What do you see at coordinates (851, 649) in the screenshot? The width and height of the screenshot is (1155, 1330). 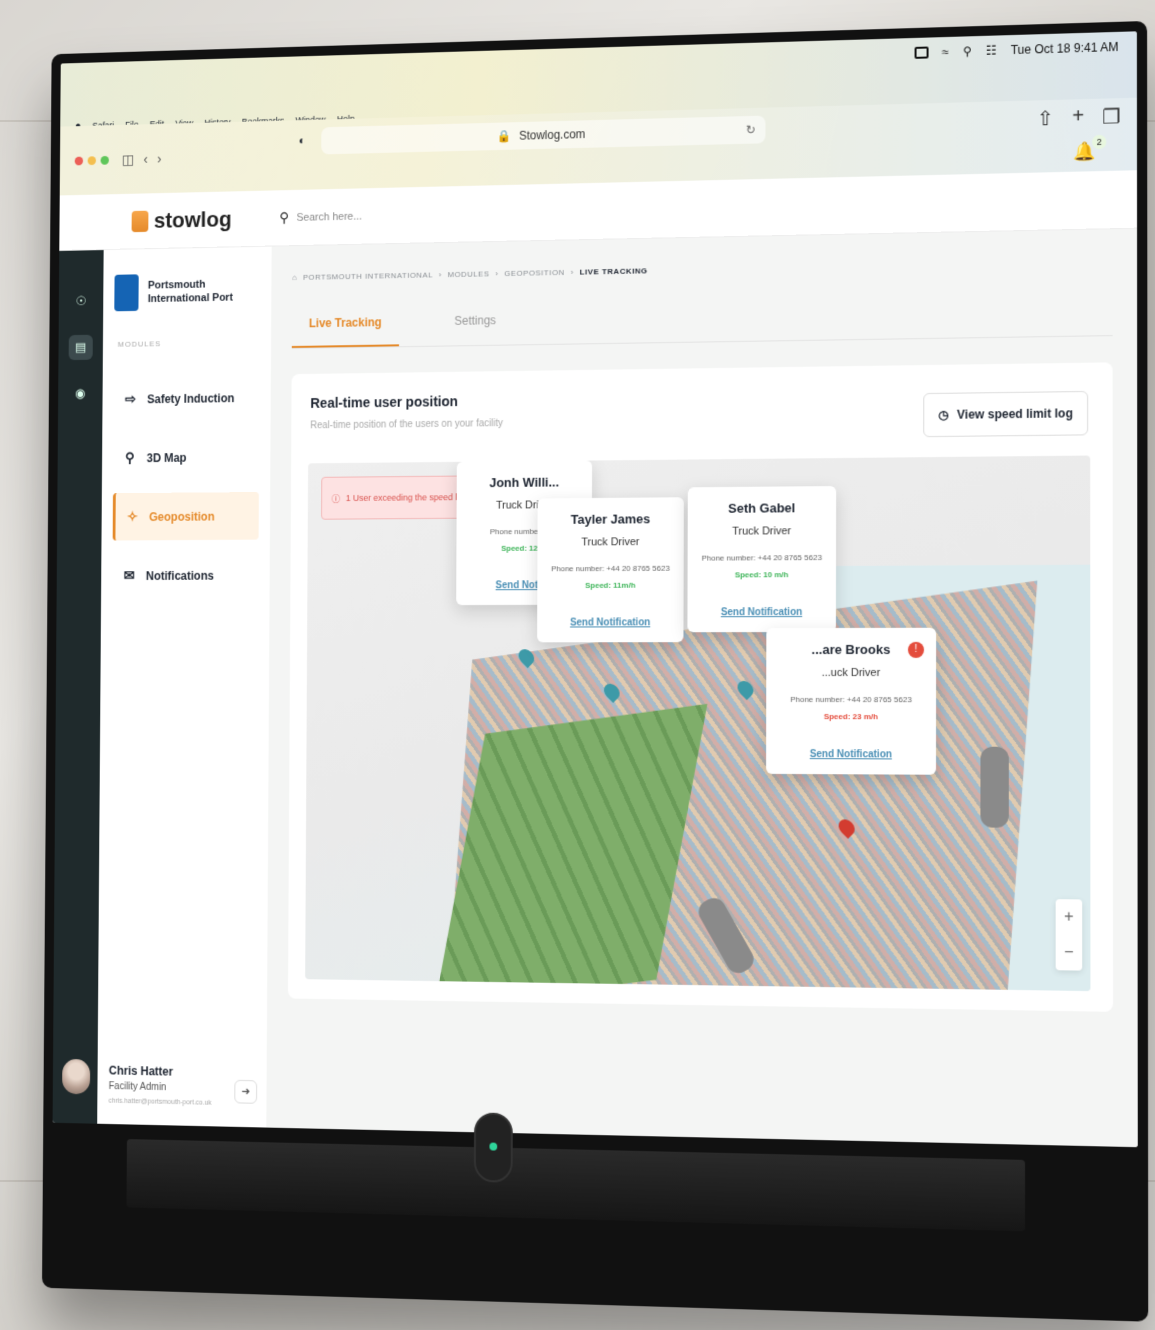 I see `driver-name: ...are Brooks` at bounding box center [851, 649].